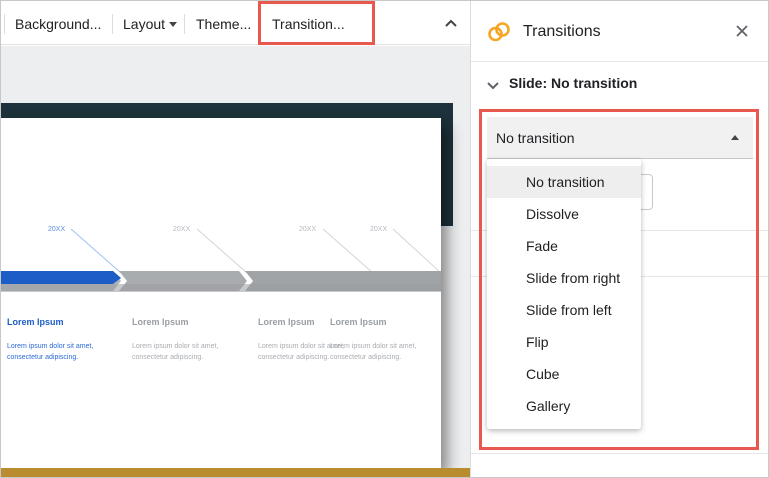 This screenshot has height=478, width=769. What do you see at coordinates (173, 24) in the screenshot?
I see `caret-down-icon` at bounding box center [173, 24].